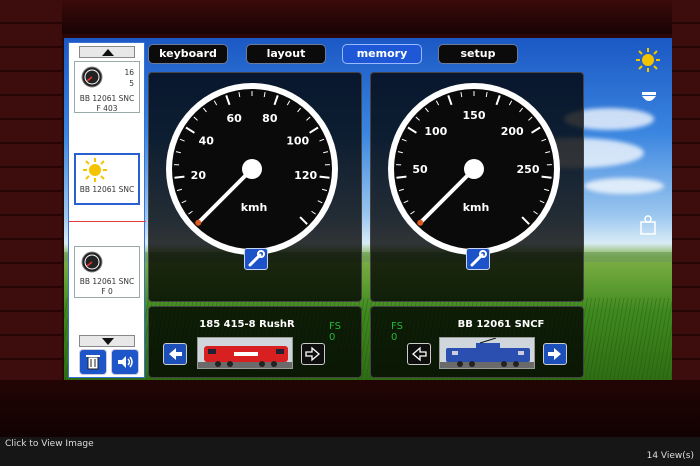 The width and height of the screenshot is (700, 466). I want to click on loco-list-item: 16 5 BB 12061 SNC F 403, so click(107, 87).